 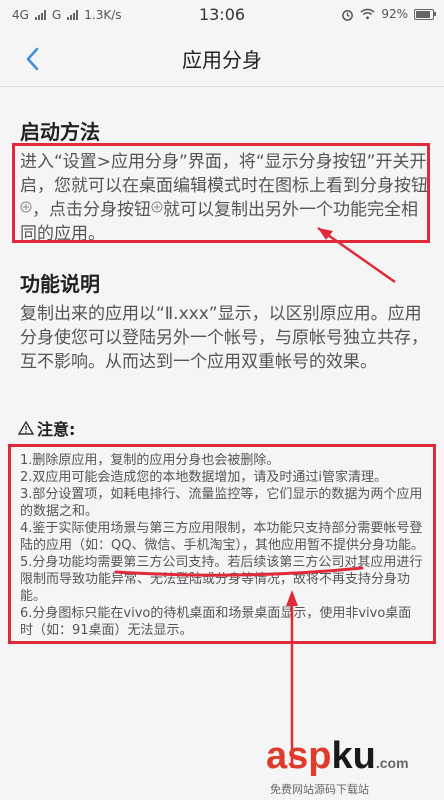 I want to click on watermark-logo: aspku.com 免费网站源码下载站, so click(x=351, y=765).